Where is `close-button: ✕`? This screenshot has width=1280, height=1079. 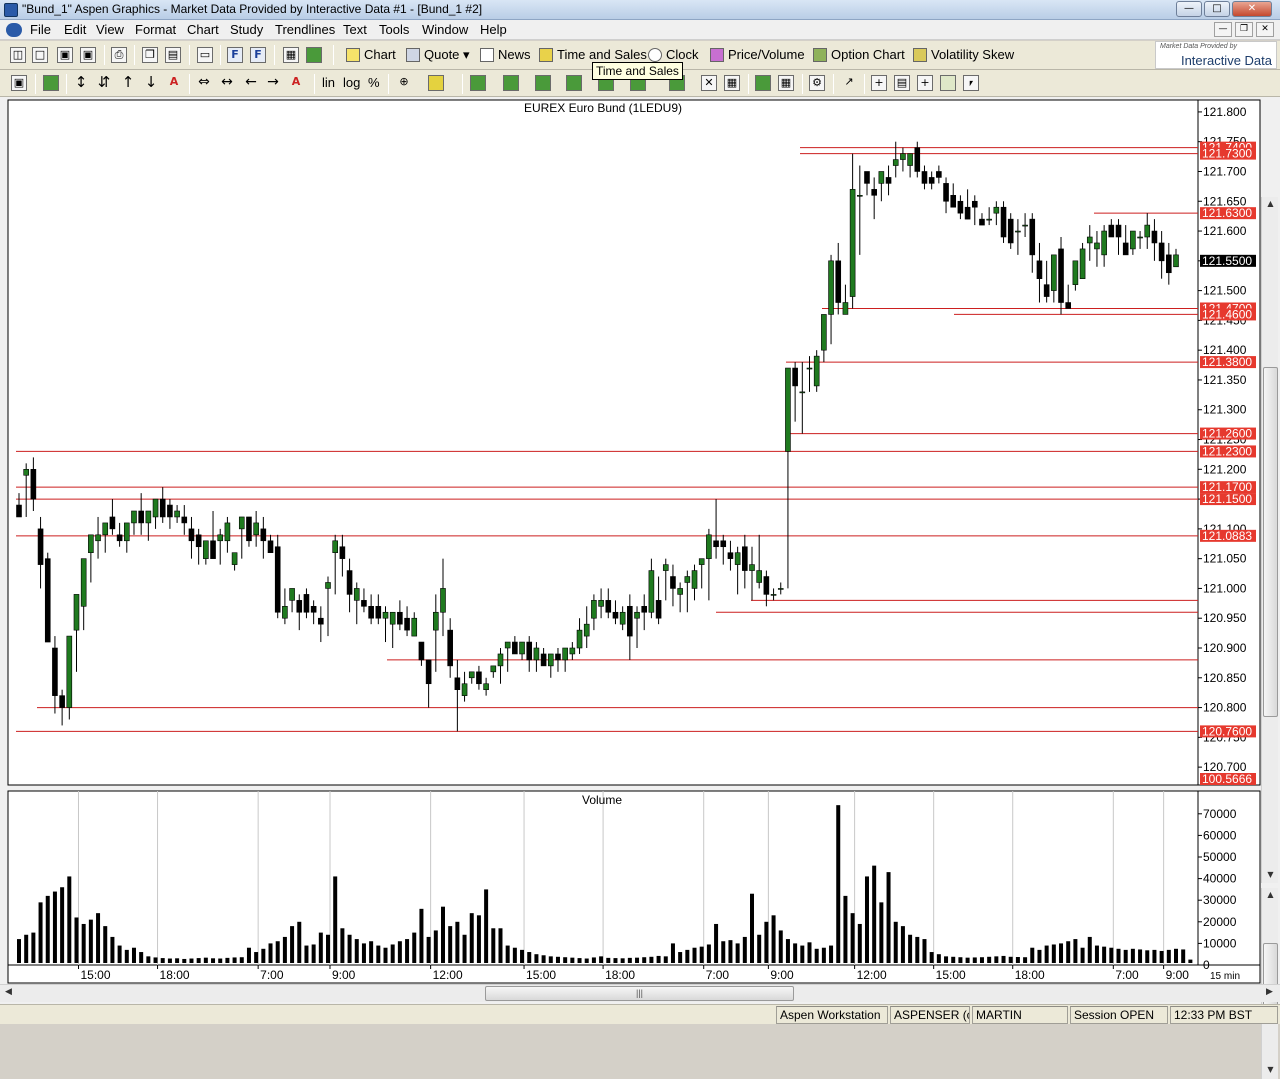
close-button: ✕ is located at coordinates (1252, 9).